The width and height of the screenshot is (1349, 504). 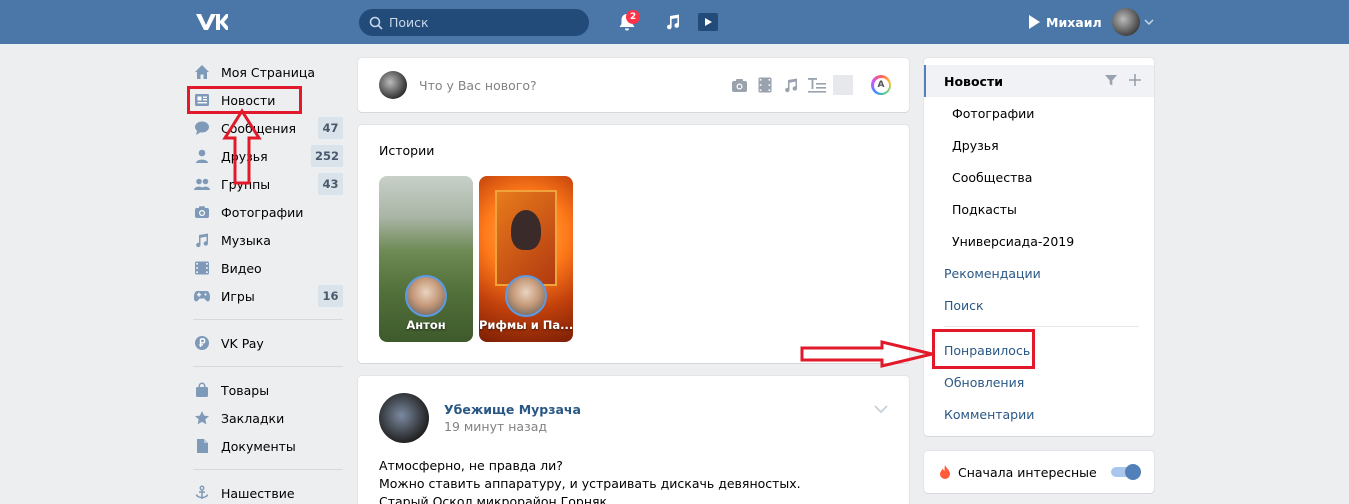 What do you see at coordinates (267, 296) in the screenshot?
I see `nav-games: Игры 16` at bounding box center [267, 296].